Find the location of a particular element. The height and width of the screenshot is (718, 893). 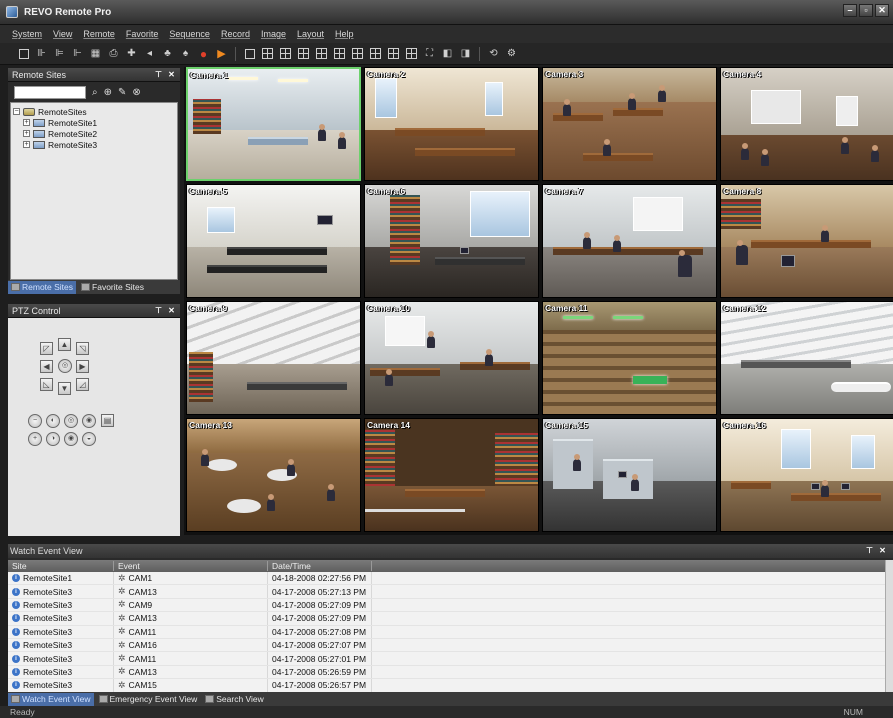

ptz-setup-button: ▤ is located at coordinates (107, 420).